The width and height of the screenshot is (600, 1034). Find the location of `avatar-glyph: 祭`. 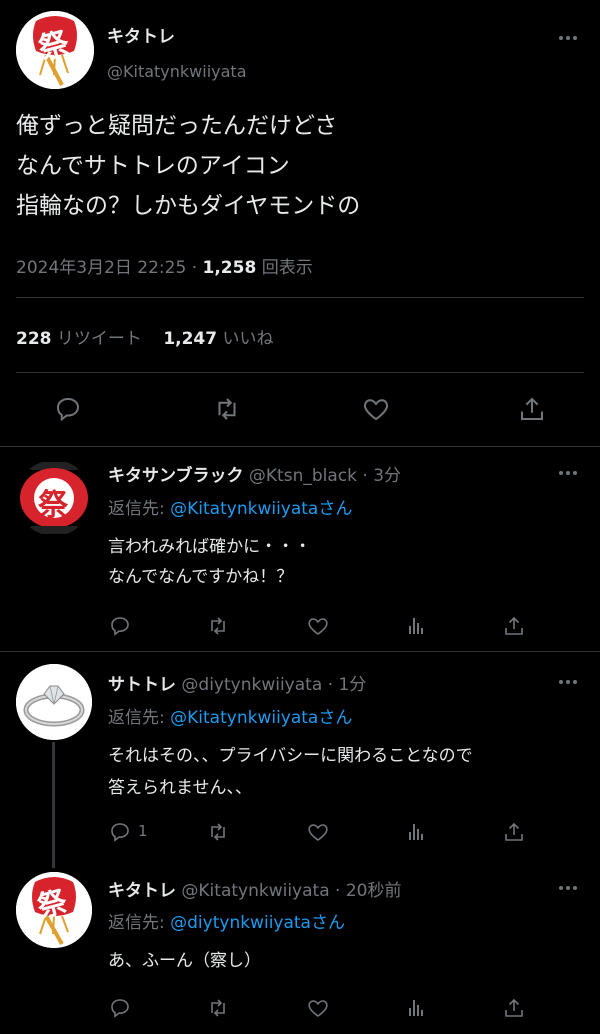

avatar-glyph: 祭 is located at coordinates (53, 505).